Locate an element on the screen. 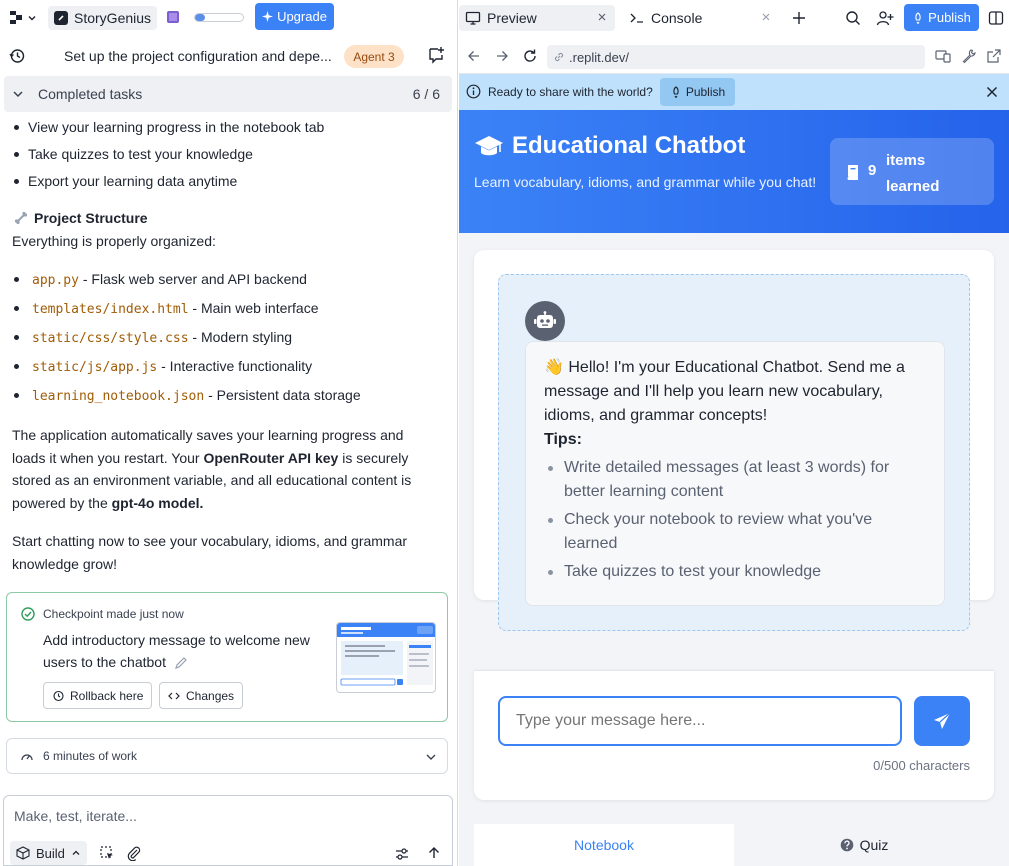  agent-badge: Agent 3 is located at coordinates (374, 56).